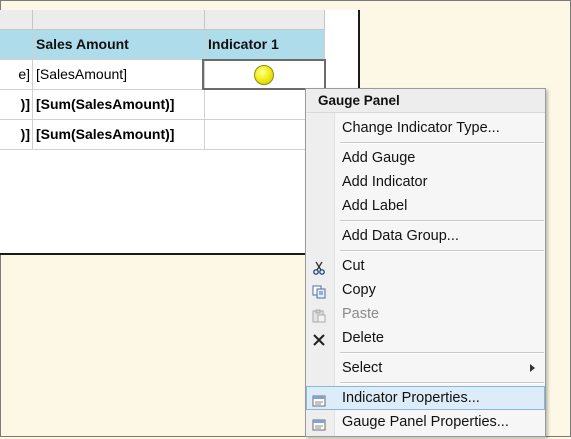 Image resolution: width=571 pixels, height=439 pixels. What do you see at coordinates (375, 206) in the screenshot?
I see `menu-item-label: Add Label` at bounding box center [375, 206].